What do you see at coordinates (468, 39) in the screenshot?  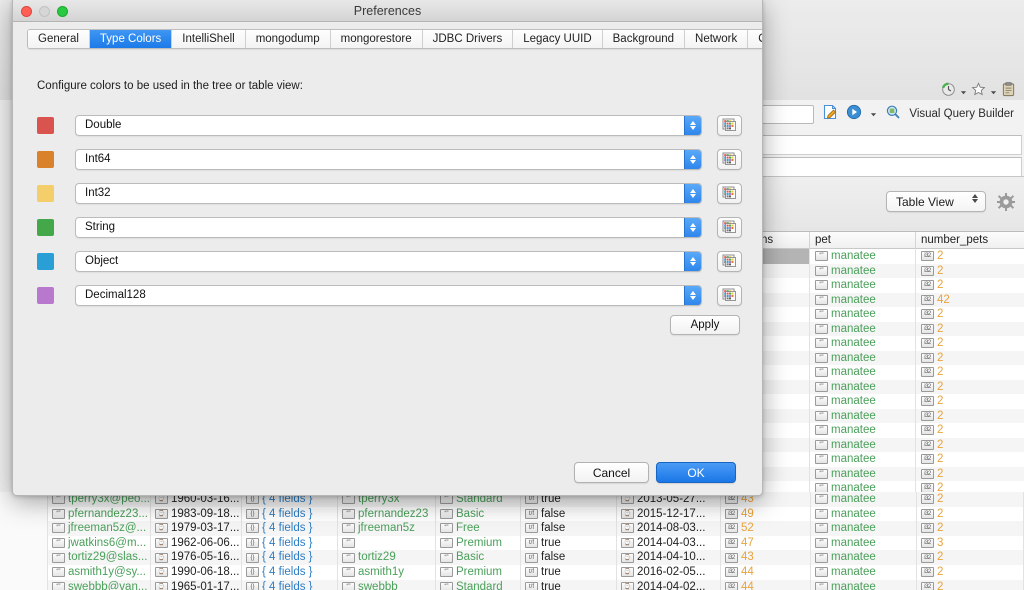 I see `tab-jdbc-drivers: JDBC Drivers` at bounding box center [468, 39].